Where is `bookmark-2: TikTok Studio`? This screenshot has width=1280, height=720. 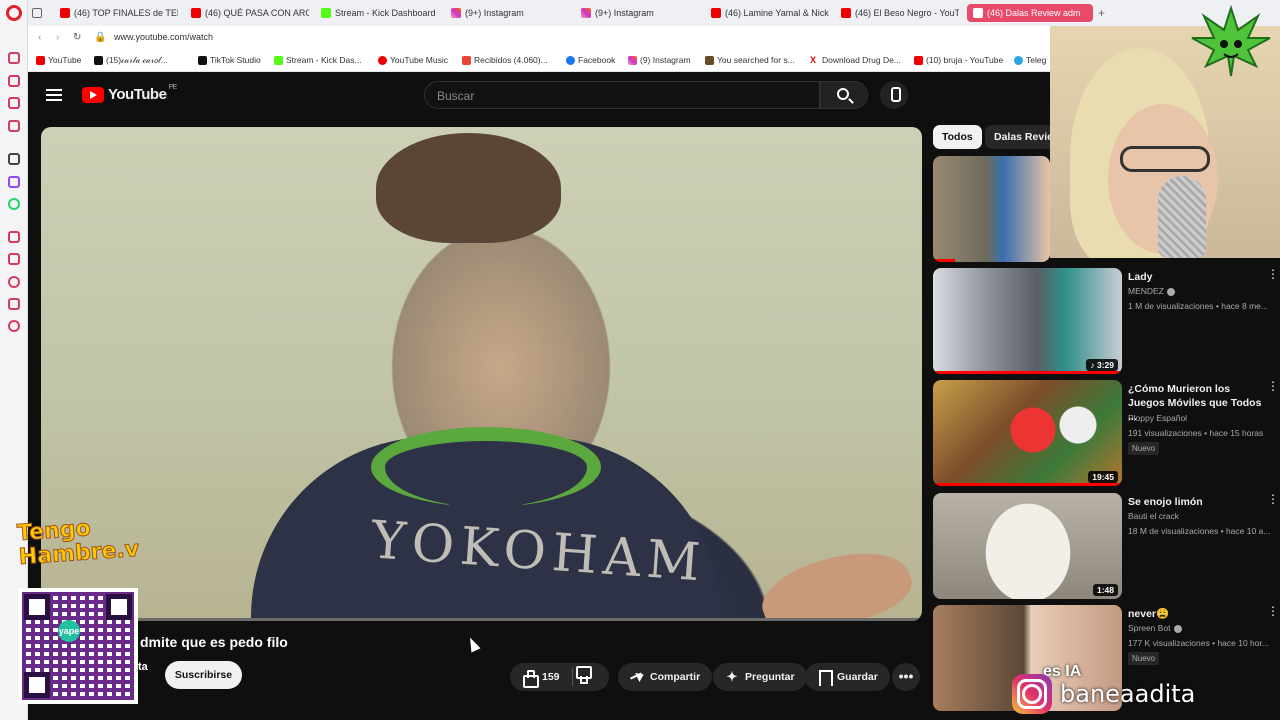
bookmark-2: TikTok Studio is located at coordinates (229, 60).